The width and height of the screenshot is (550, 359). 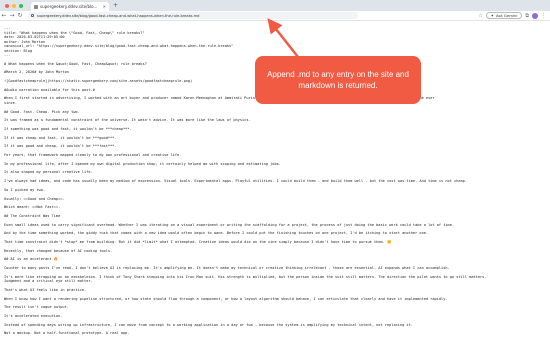 I want to click on maximize-window-button, so click(x=21, y=5).